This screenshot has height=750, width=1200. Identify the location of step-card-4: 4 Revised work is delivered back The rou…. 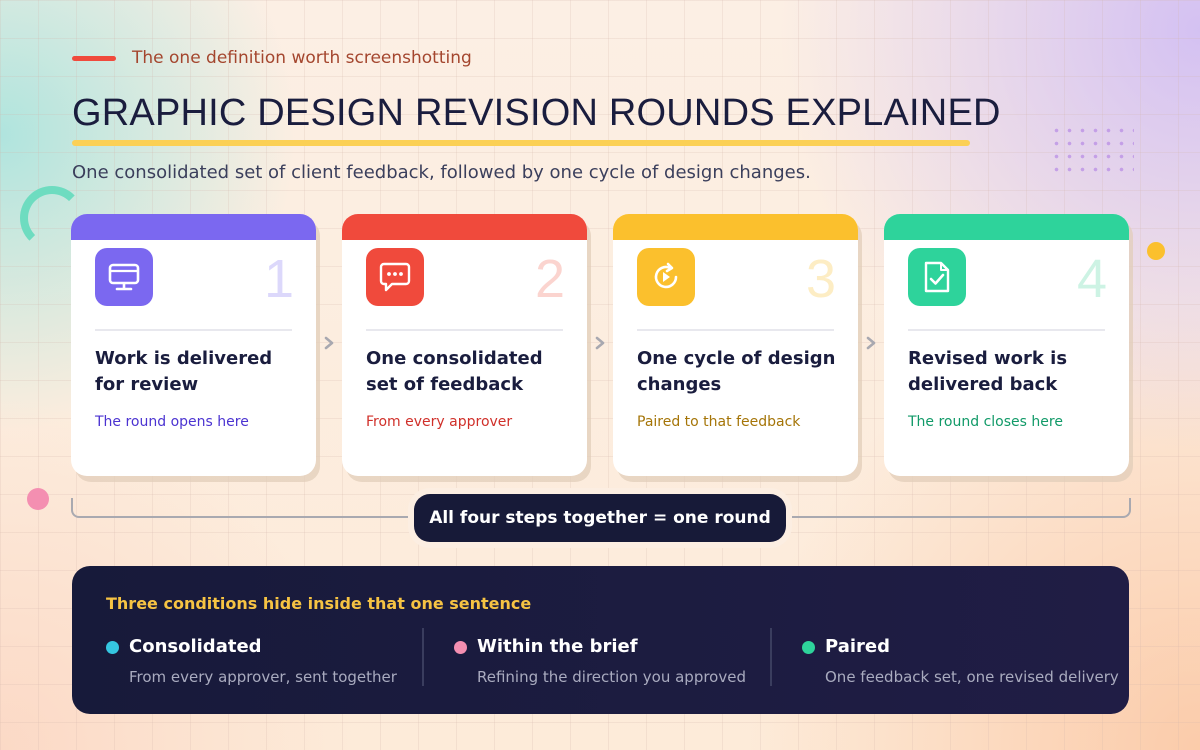
(1006, 345).